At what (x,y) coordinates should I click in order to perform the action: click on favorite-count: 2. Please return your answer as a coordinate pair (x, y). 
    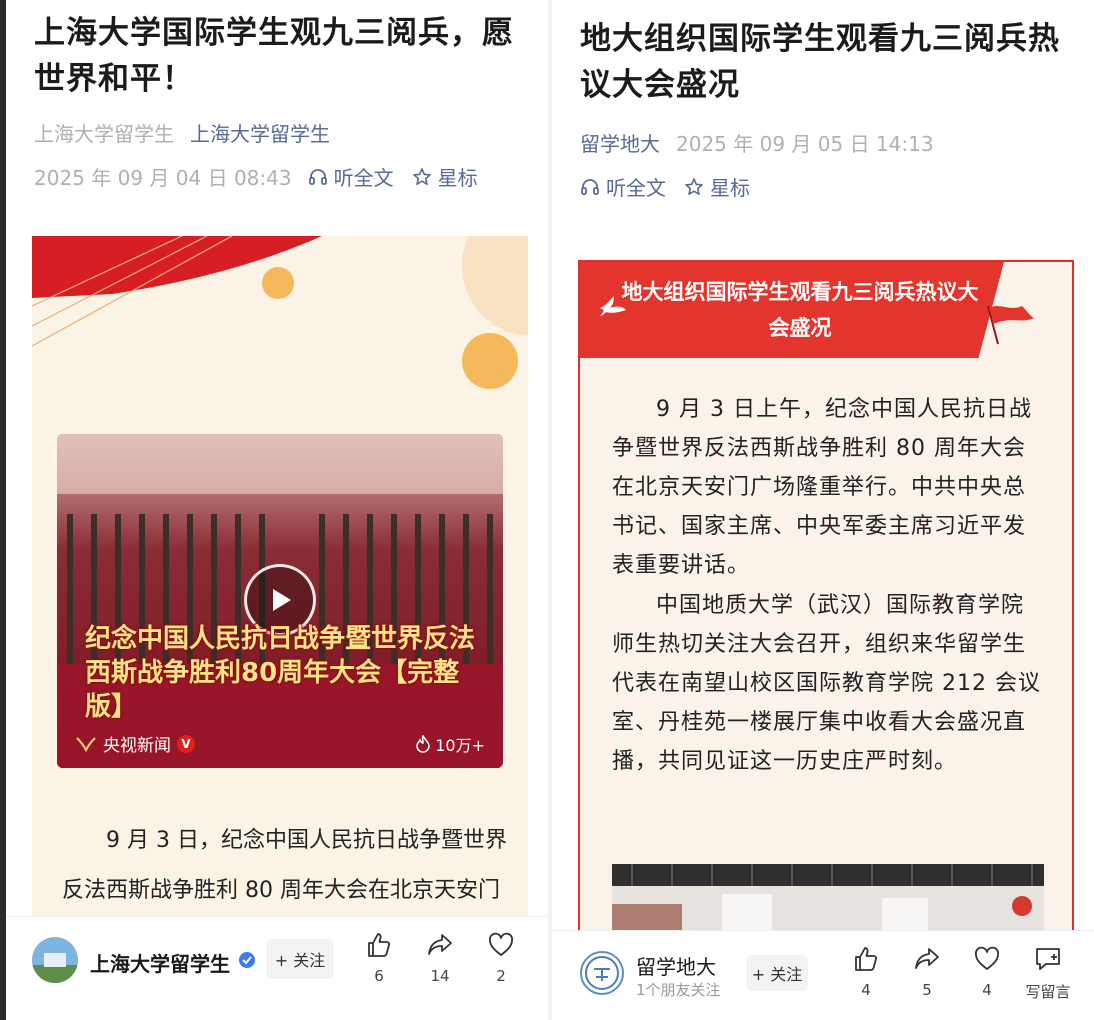
    Looking at the image, I should click on (501, 976).